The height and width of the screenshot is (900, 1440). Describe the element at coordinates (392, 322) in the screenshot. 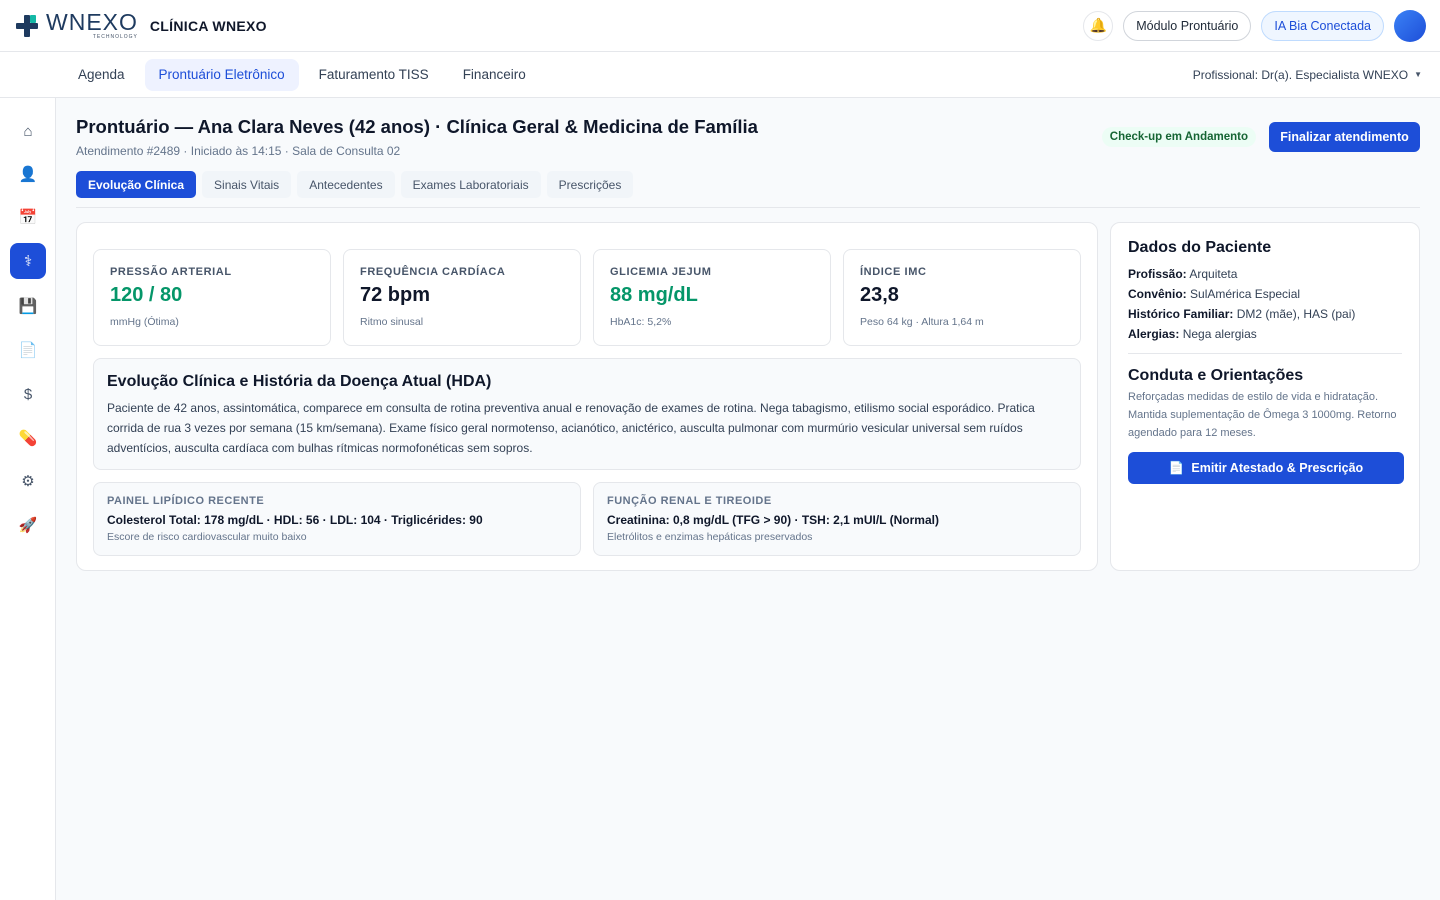

I see `vital-note: Ritmo sinusal` at that location.